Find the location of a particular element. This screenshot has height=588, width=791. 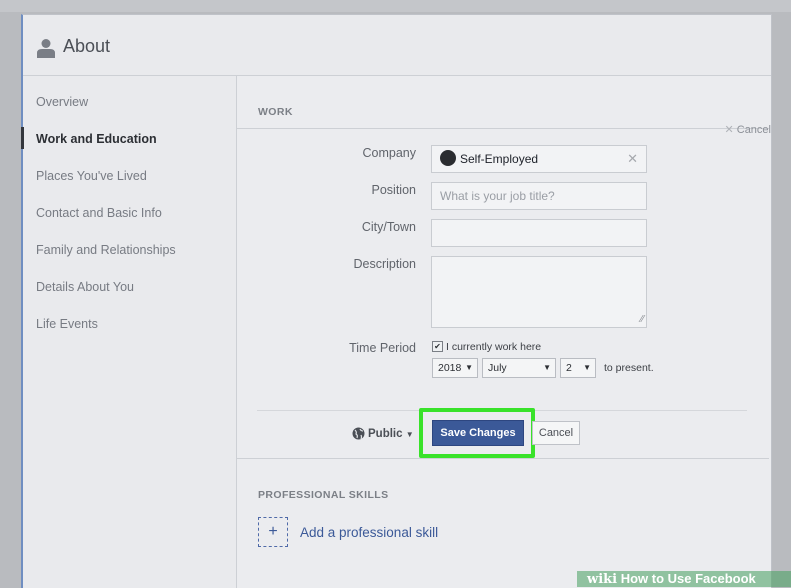

work-section-title: WORK is located at coordinates (275, 112).